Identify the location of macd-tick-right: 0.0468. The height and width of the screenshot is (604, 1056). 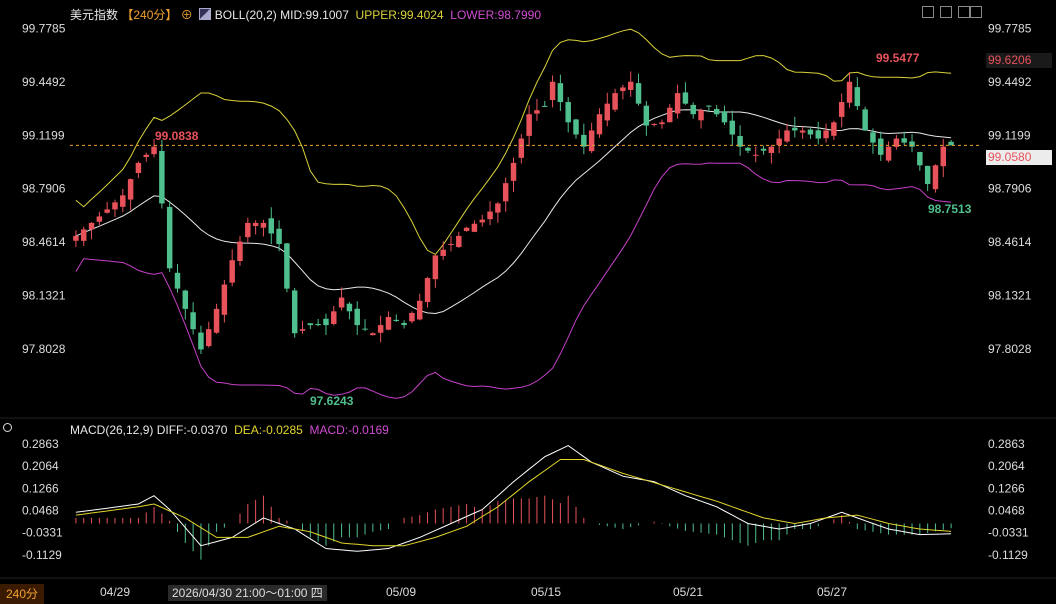
(1006, 510).